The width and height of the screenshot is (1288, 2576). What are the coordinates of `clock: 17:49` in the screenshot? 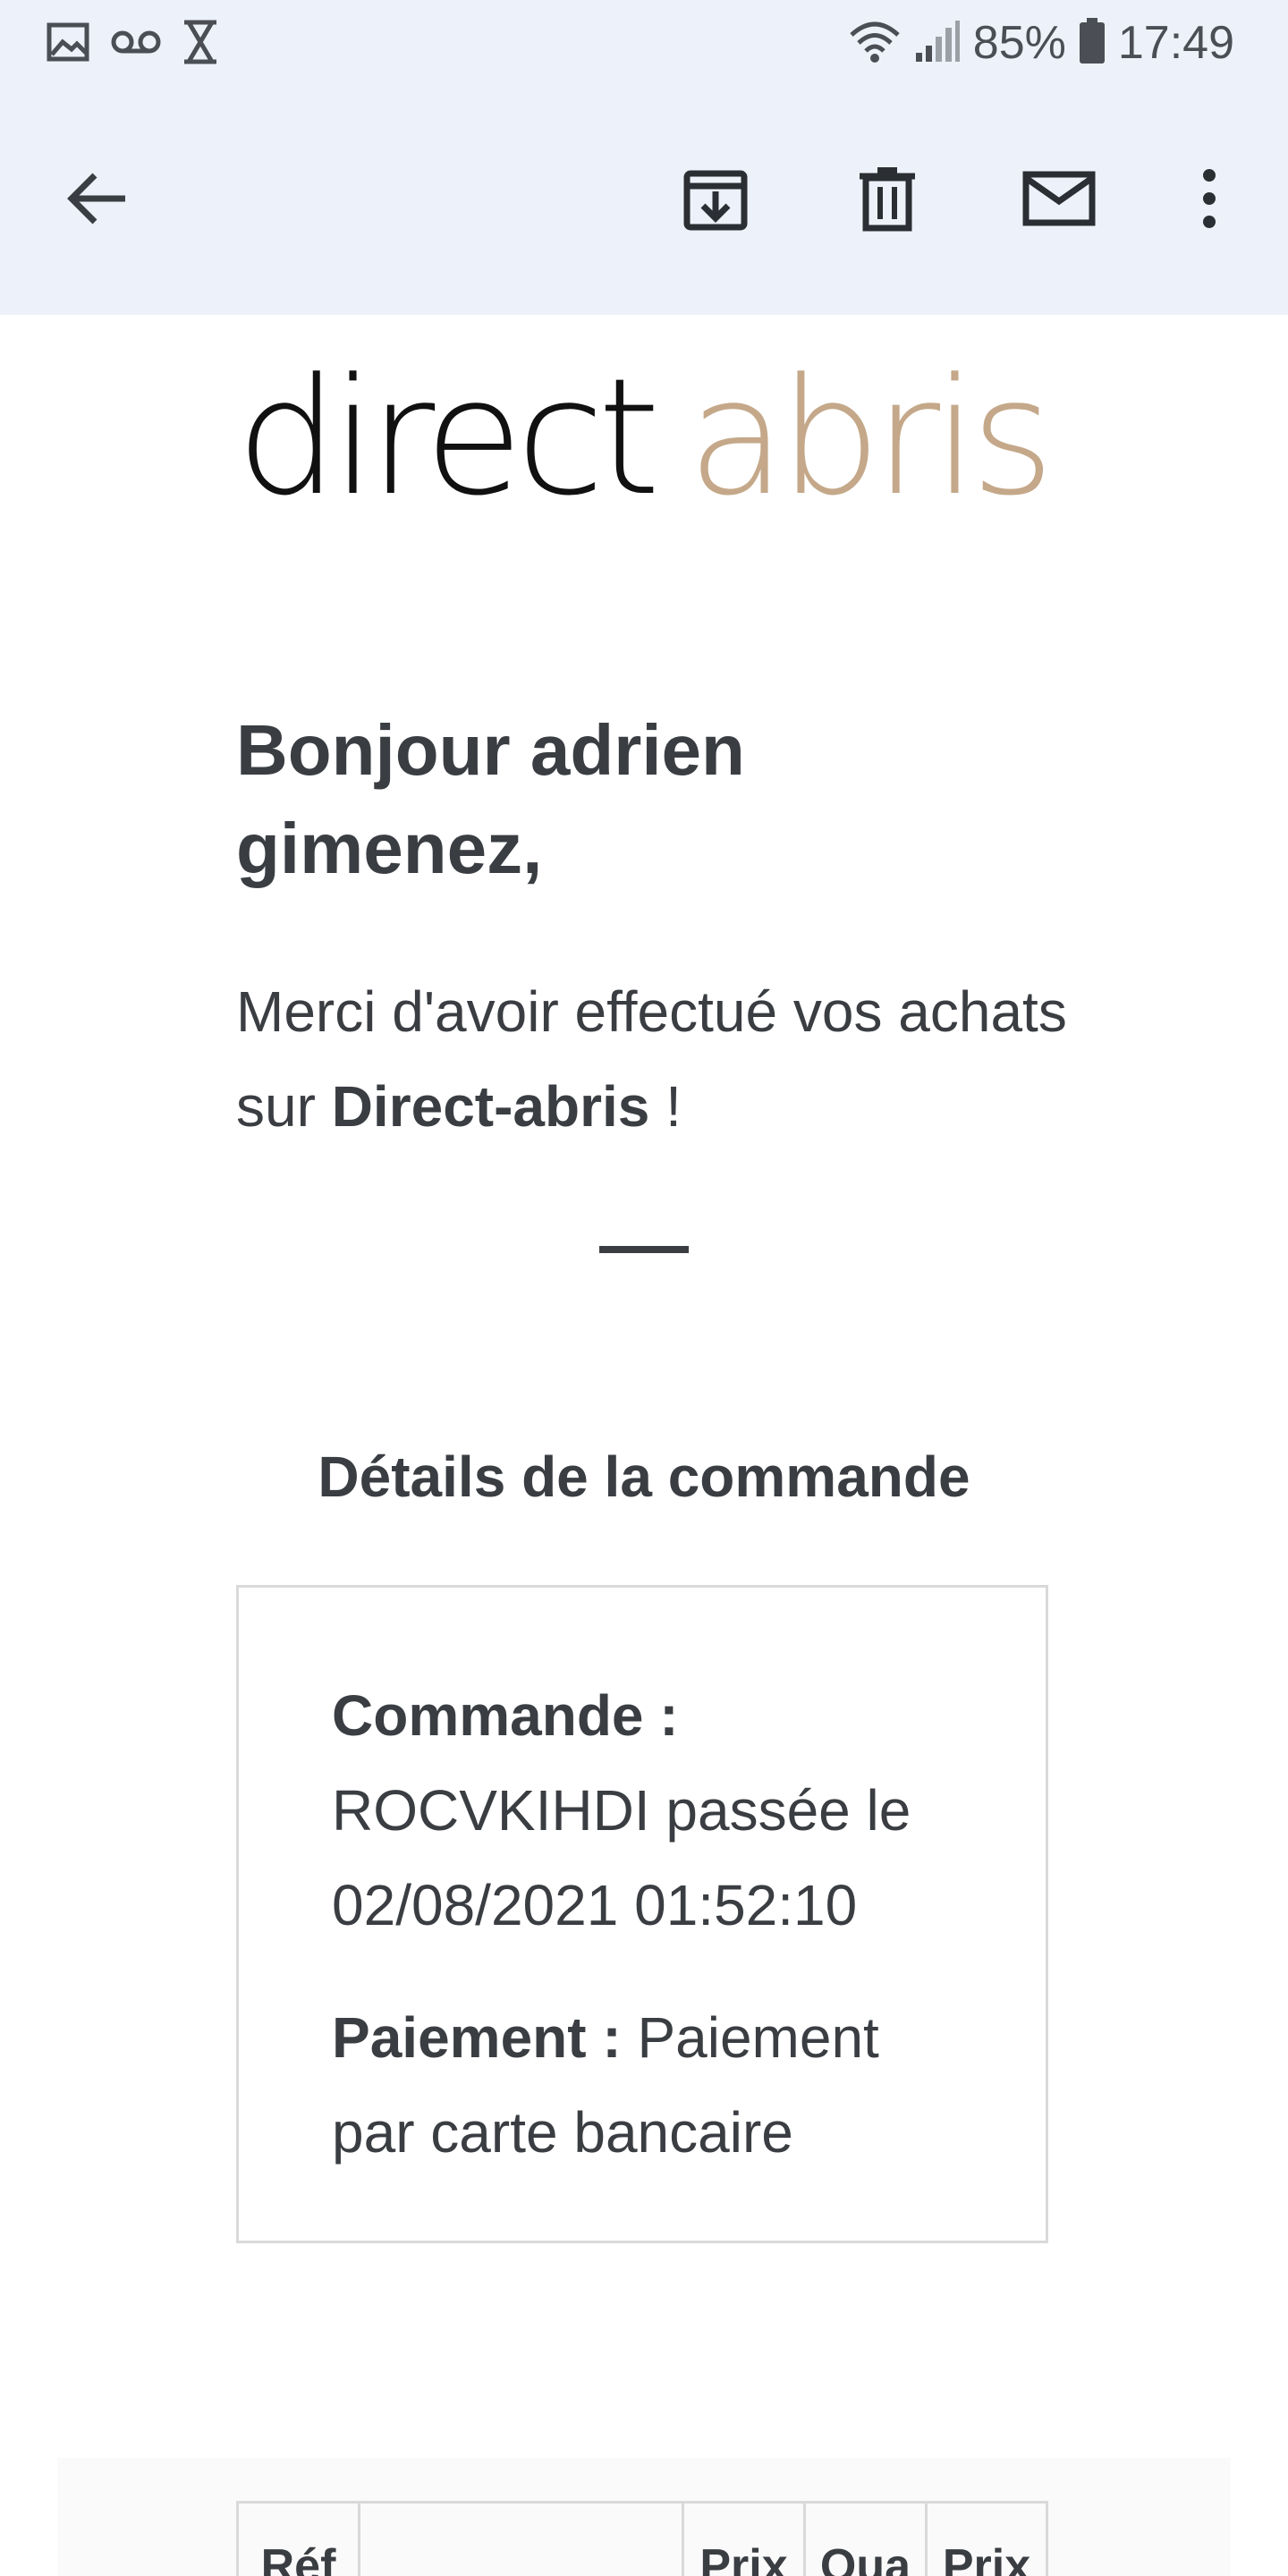 It's located at (1175, 43).